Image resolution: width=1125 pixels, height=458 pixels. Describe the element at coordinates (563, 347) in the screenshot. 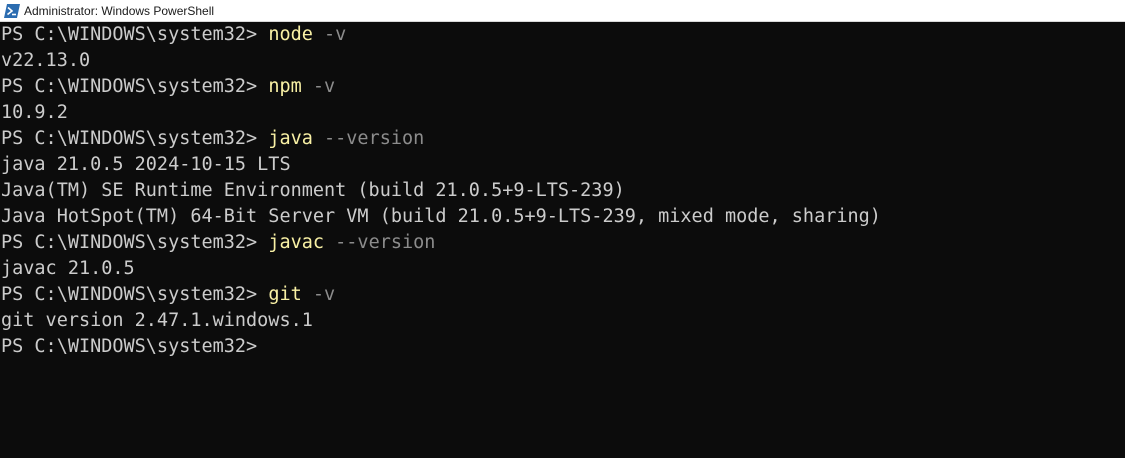

I see `prompt-line: PS C:\WINDOWS\system32>` at that location.